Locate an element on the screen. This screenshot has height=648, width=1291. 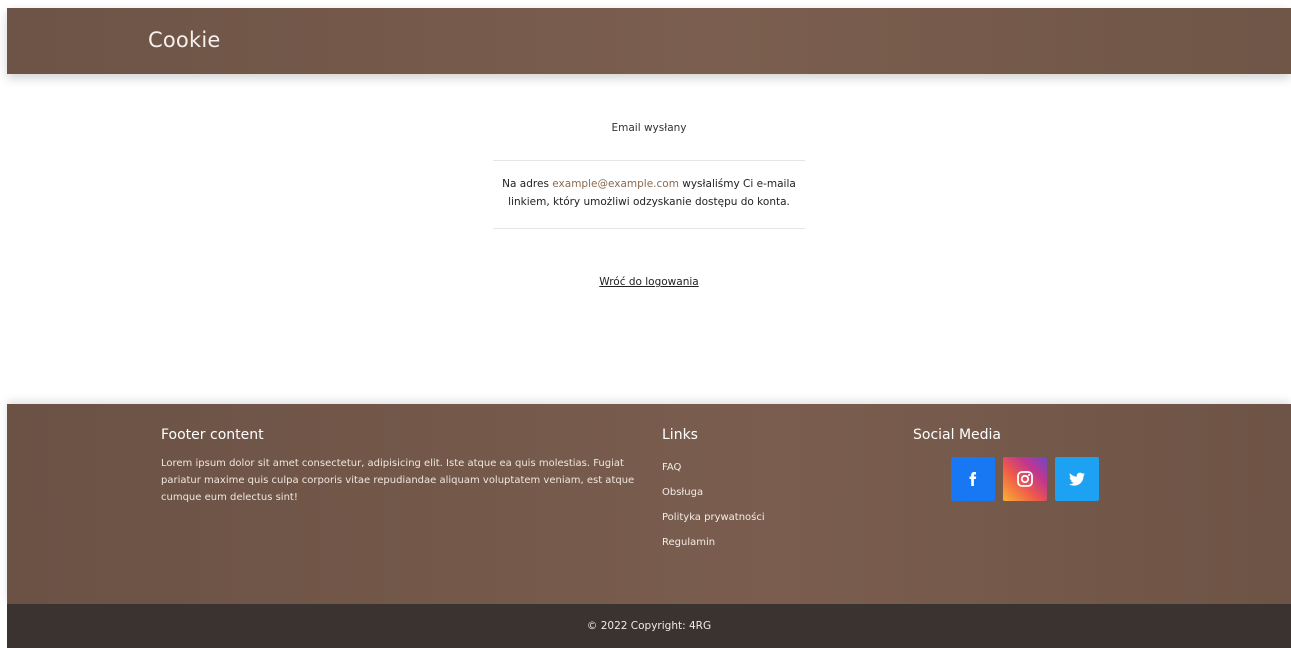
copyright-bar: © 2022 Copyright: 4RG is located at coordinates (649, 626).